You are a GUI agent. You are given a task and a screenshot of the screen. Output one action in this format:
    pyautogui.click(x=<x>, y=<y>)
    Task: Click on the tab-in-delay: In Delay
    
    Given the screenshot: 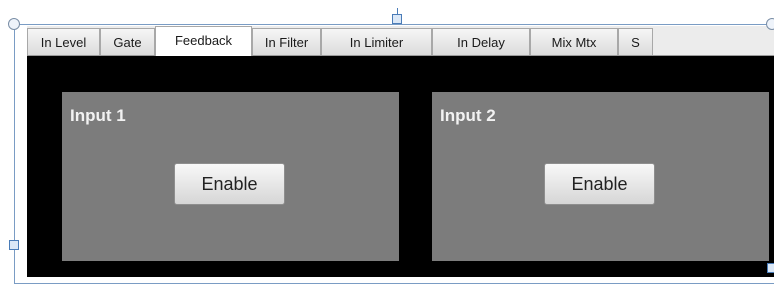 What is the action you would take?
    pyautogui.click(x=481, y=41)
    